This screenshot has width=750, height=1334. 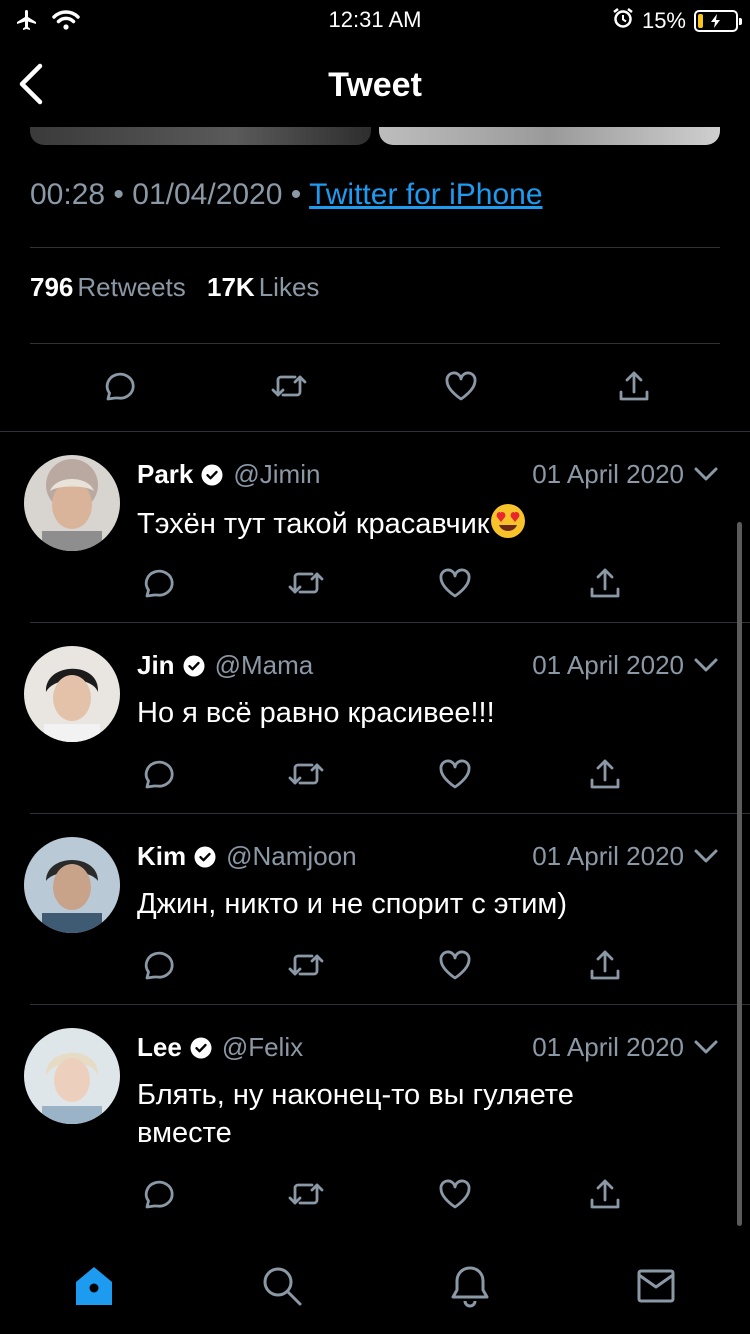 What do you see at coordinates (289, 287) in the screenshot?
I see `likes-label: Likes` at bounding box center [289, 287].